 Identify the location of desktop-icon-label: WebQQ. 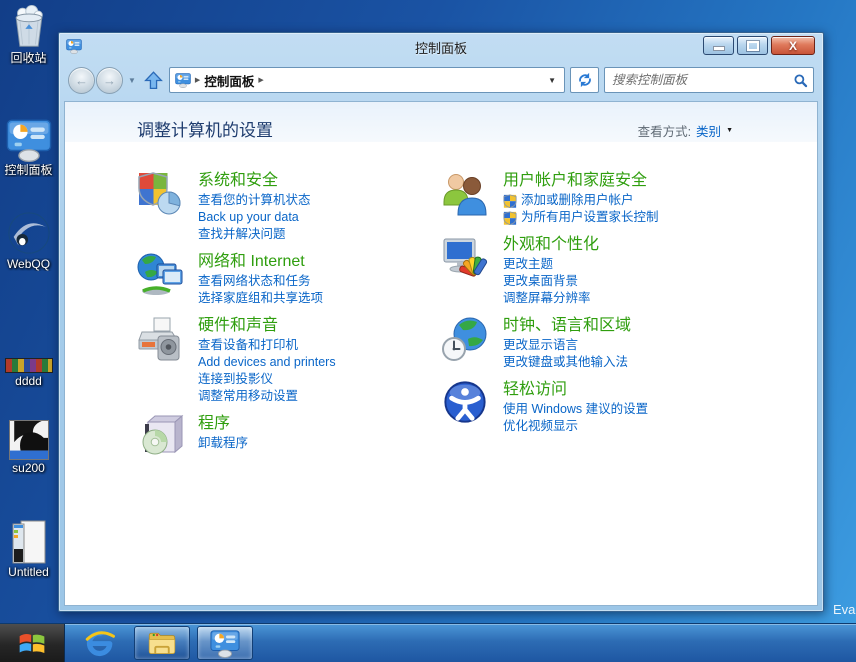
(28, 264).